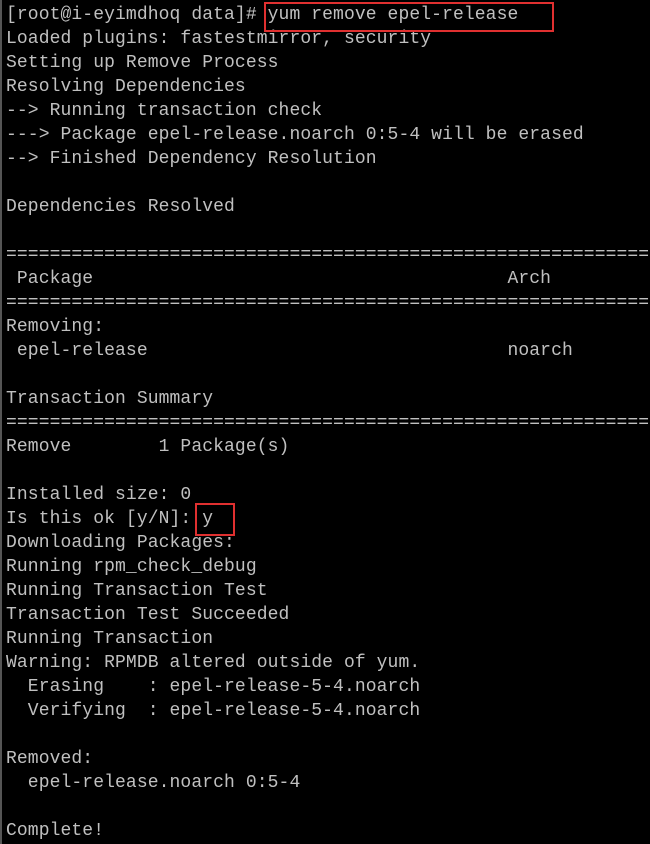 The height and width of the screenshot is (844, 650). Describe the element at coordinates (153, 783) in the screenshot. I see `terminal-output-line: epel-release.noarch 0:5-4` at that location.